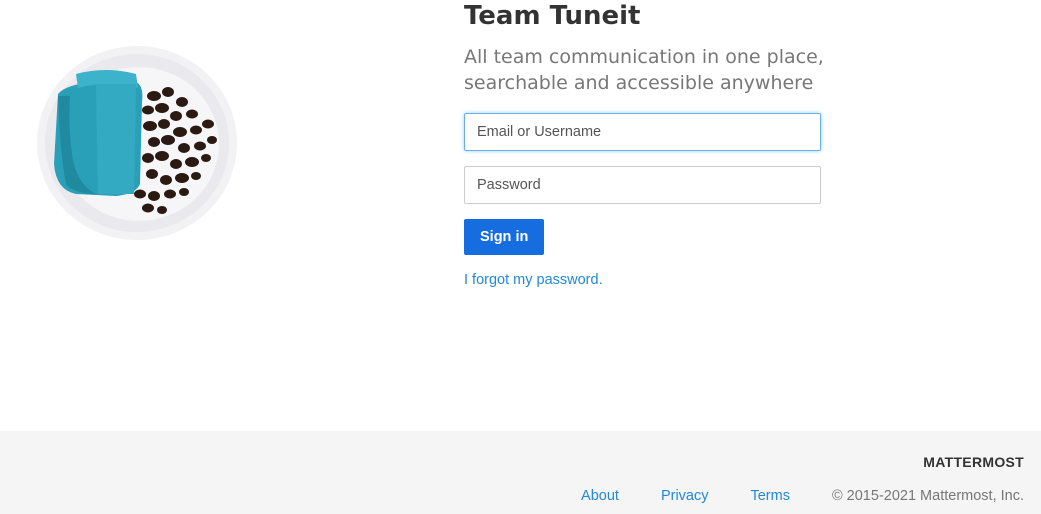 The width and height of the screenshot is (1041, 514). I want to click on email-field-wrapper, so click(644, 132).